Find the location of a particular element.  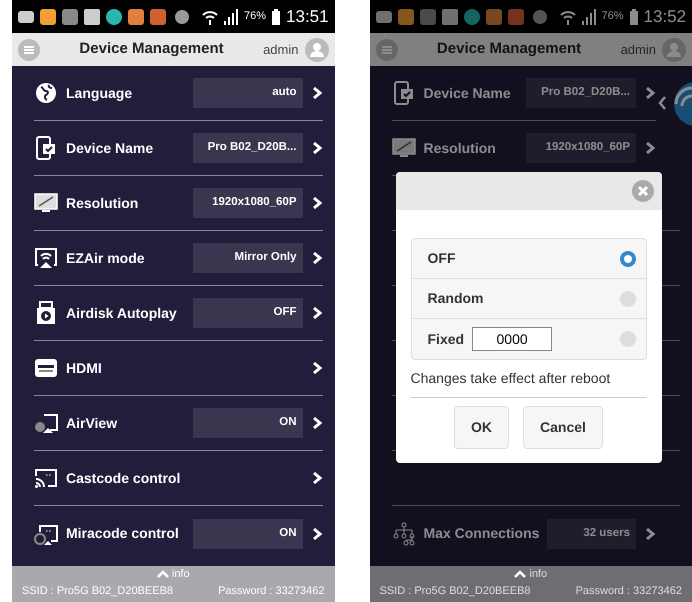

code-input-field: 0000 is located at coordinates (512, 339).